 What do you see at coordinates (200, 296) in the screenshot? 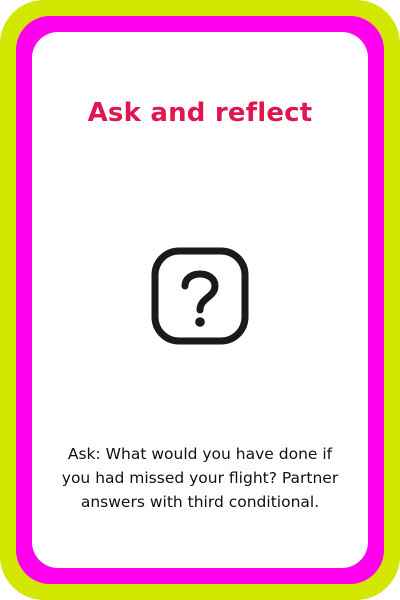
I see `question-mark-icon` at bounding box center [200, 296].